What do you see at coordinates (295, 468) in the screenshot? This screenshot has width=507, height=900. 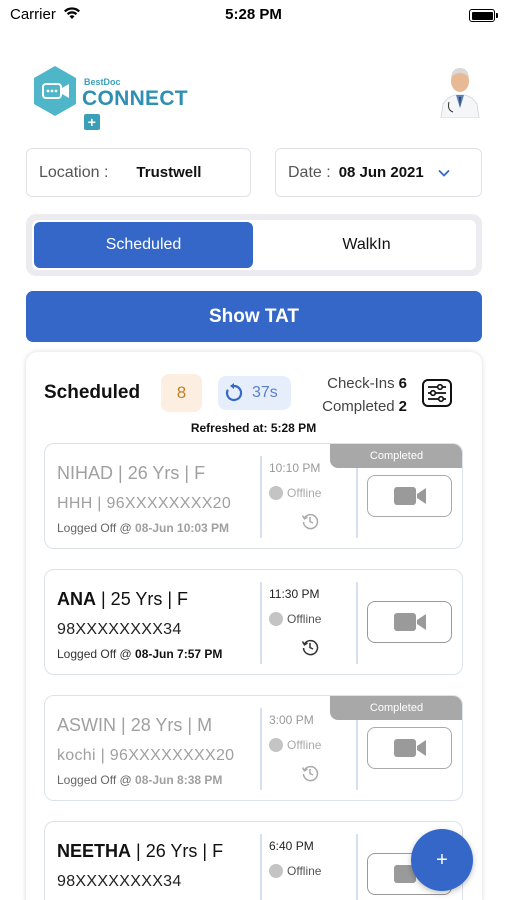 I see `appointment-time: 10:10 PM` at bounding box center [295, 468].